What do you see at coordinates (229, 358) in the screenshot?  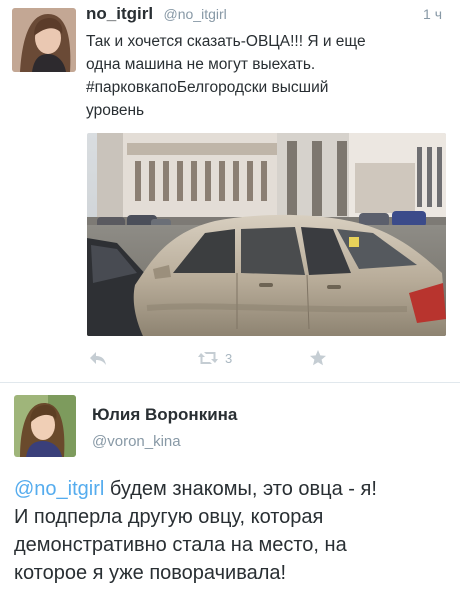 I see `retweet-count: 3` at bounding box center [229, 358].